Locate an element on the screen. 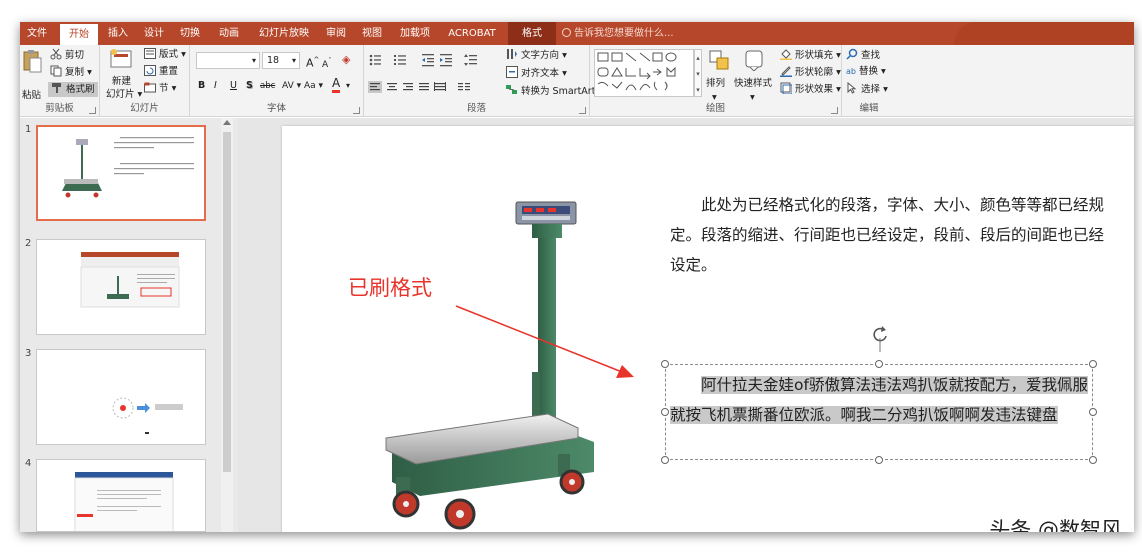  paste-button is located at coordinates (33, 68).